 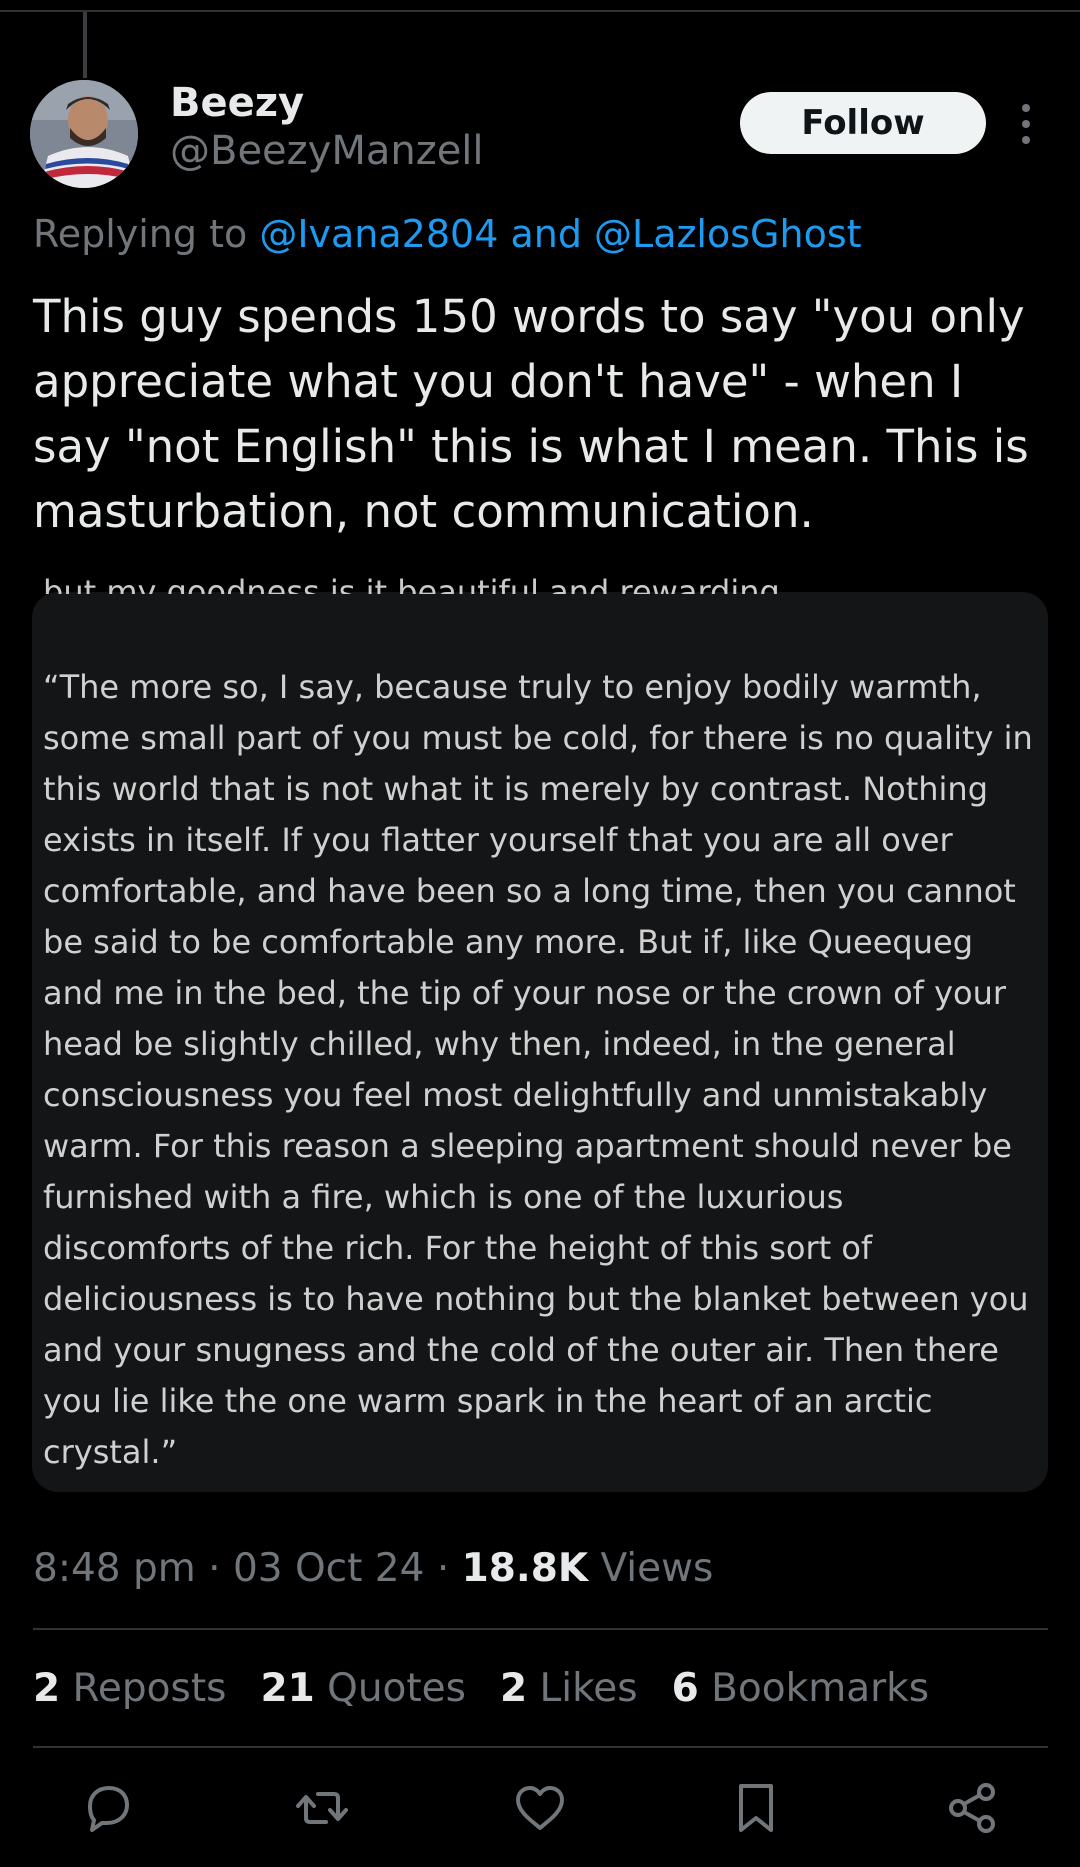 I want to click on likes-label: Likes, so click(x=582, y=1688).